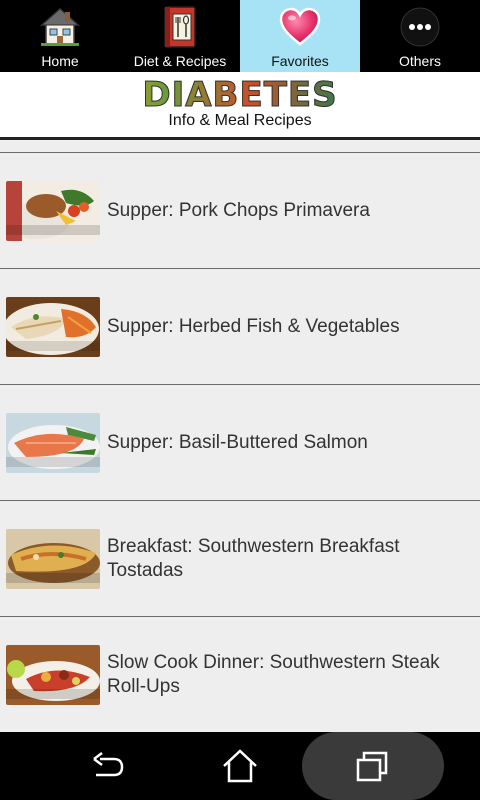 The height and width of the screenshot is (800, 480). I want to click on tab-label: Others, so click(419, 61).